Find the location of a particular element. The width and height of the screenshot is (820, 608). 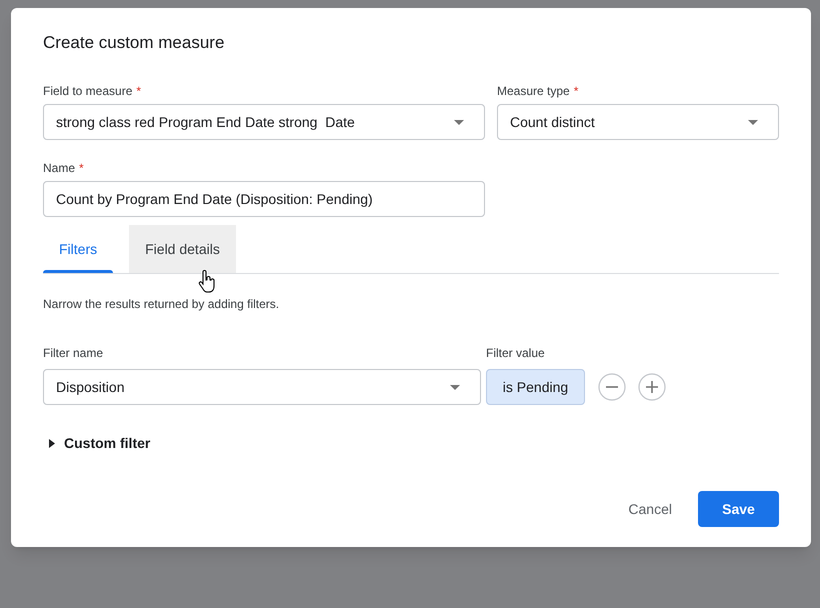

tab: Field details is located at coordinates (182, 249).